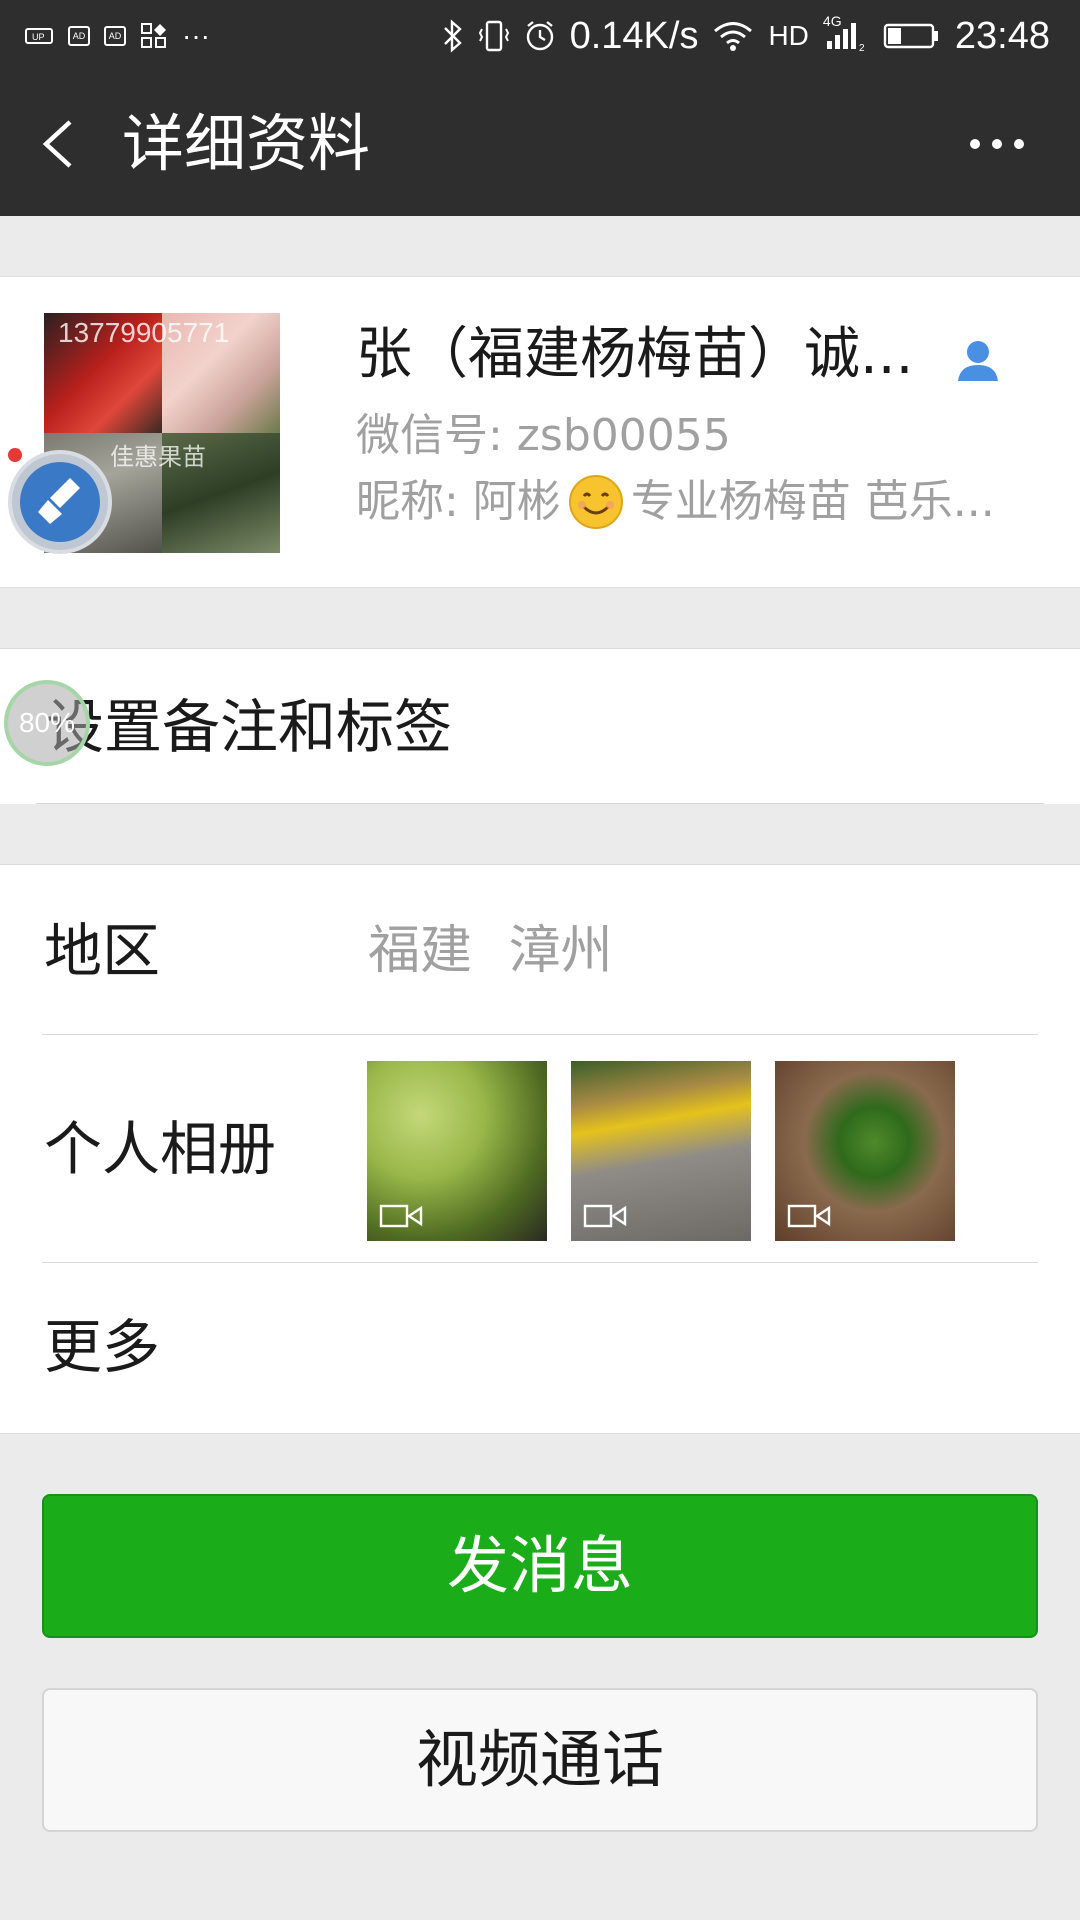 The width and height of the screenshot is (1080, 1920). I want to click on alarm-icon, so click(540, 36).